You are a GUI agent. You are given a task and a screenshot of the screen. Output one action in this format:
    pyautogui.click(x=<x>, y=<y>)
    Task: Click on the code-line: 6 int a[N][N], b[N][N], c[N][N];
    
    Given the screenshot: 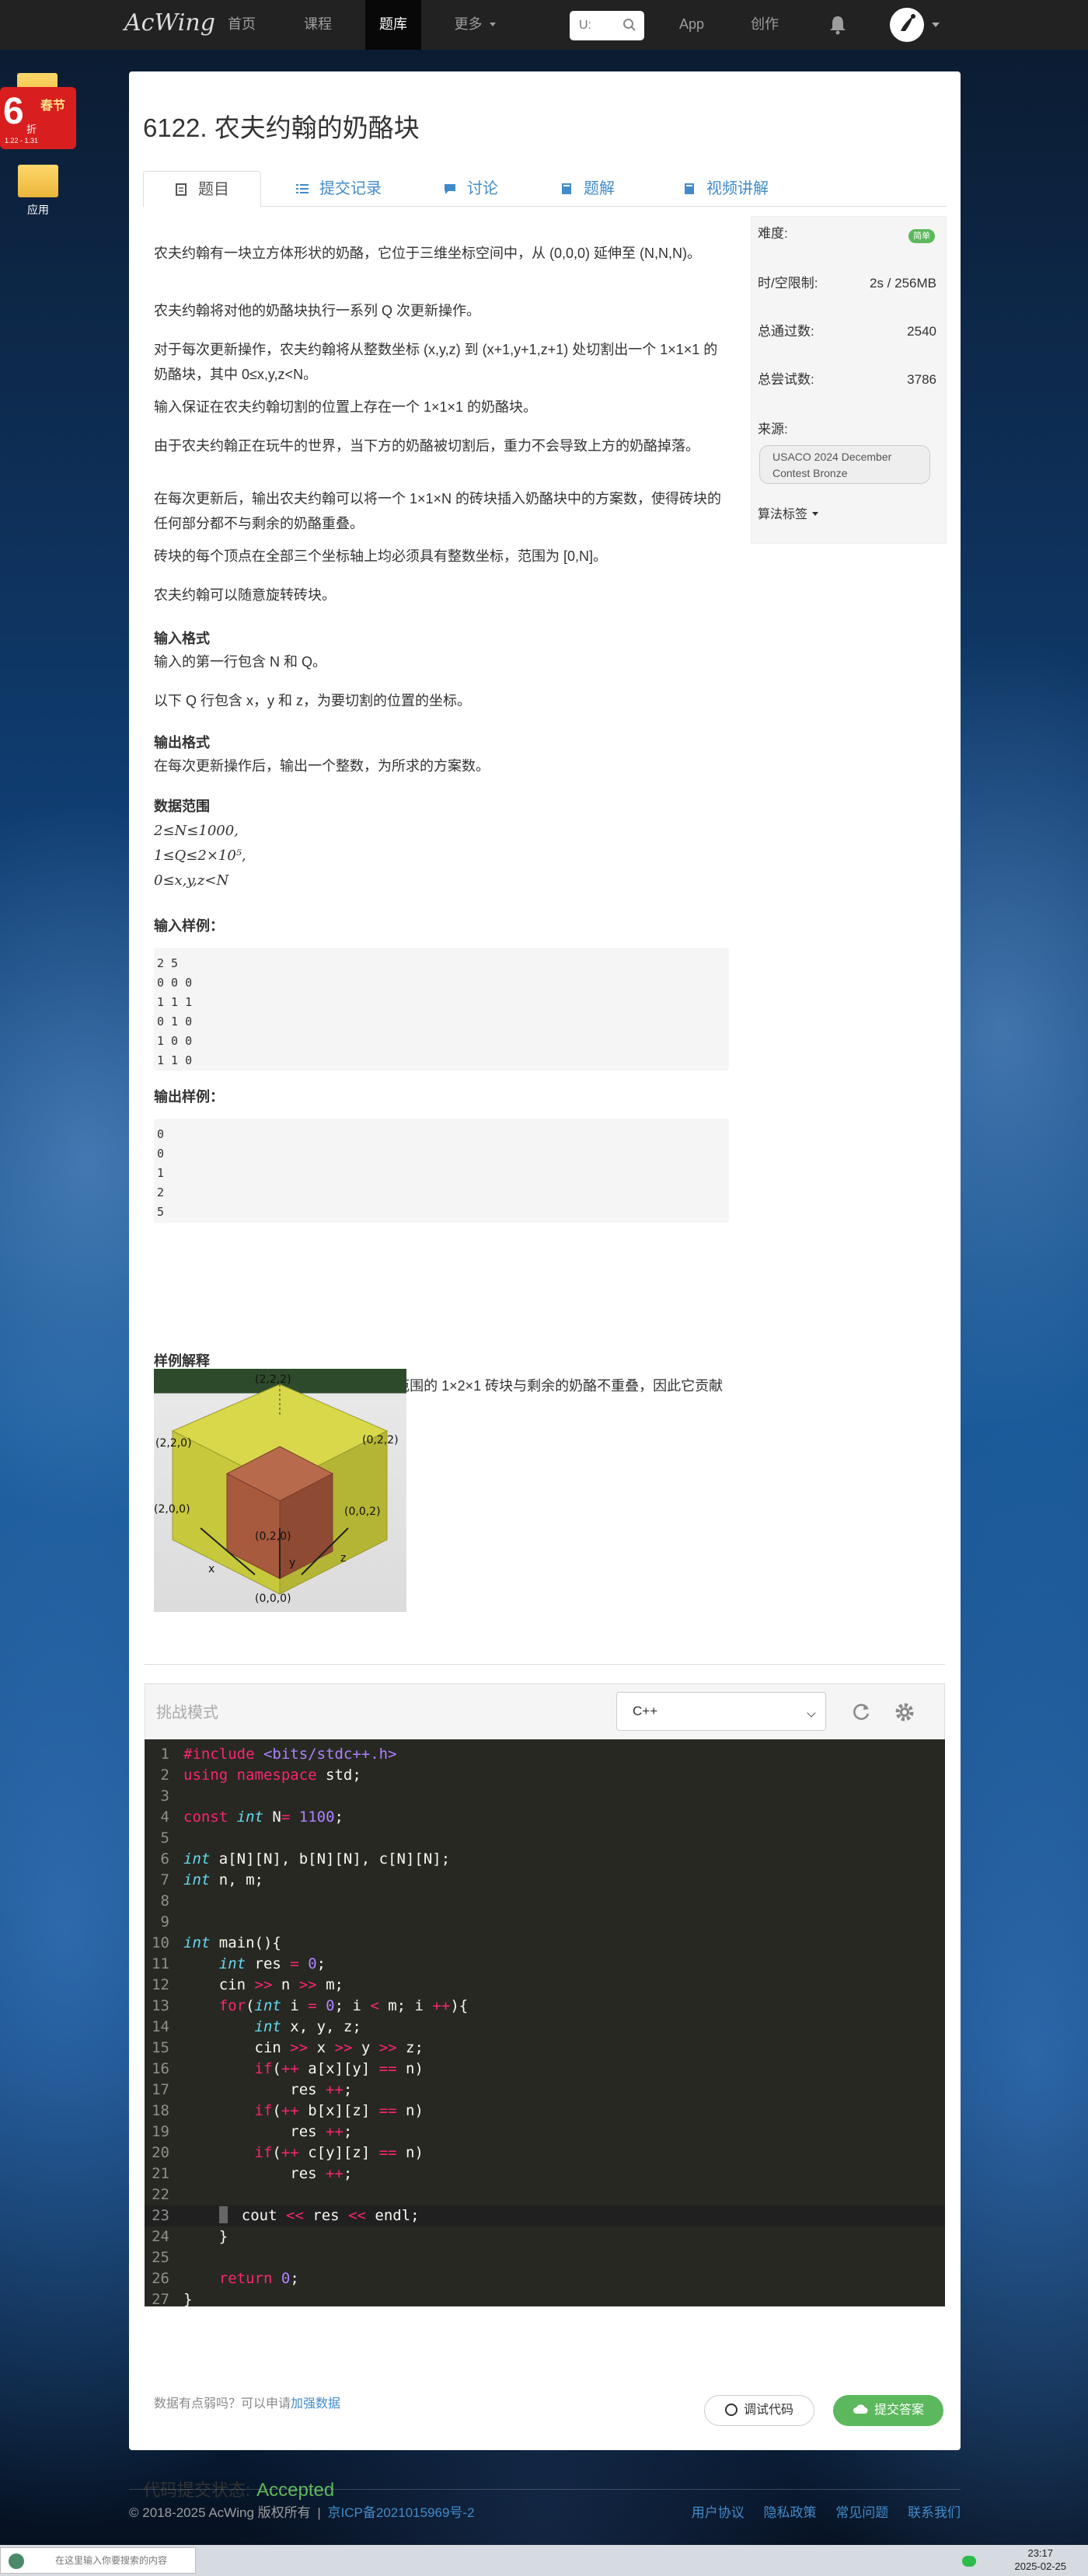 What is the action you would take?
    pyautogui.click(x=545, y=1860)
    